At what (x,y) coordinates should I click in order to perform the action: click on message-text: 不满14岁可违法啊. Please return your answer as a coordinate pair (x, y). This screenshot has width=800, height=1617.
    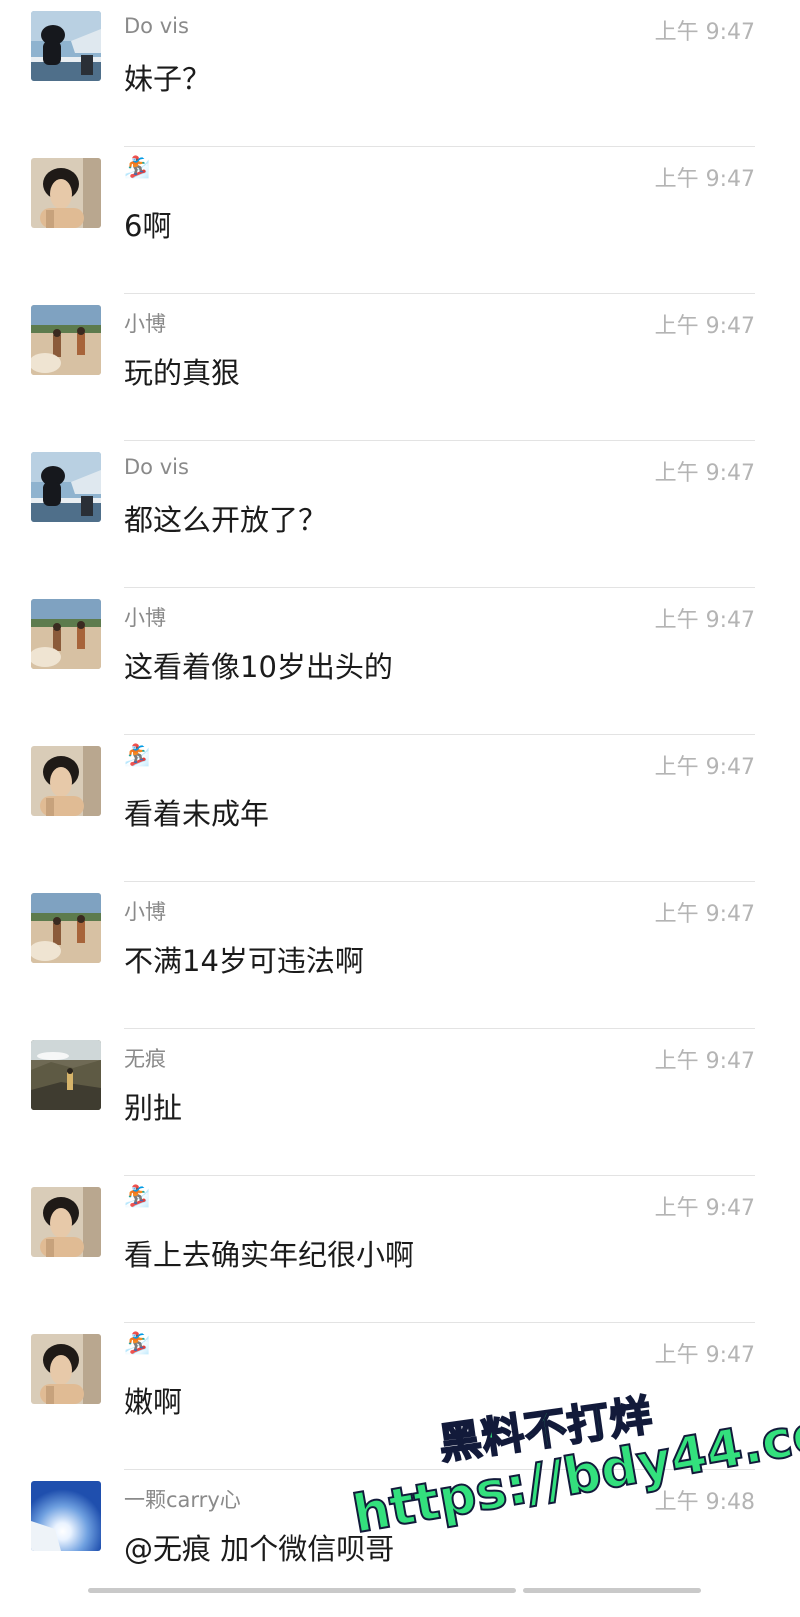
    Looking at the image, I should click on (244, 961).